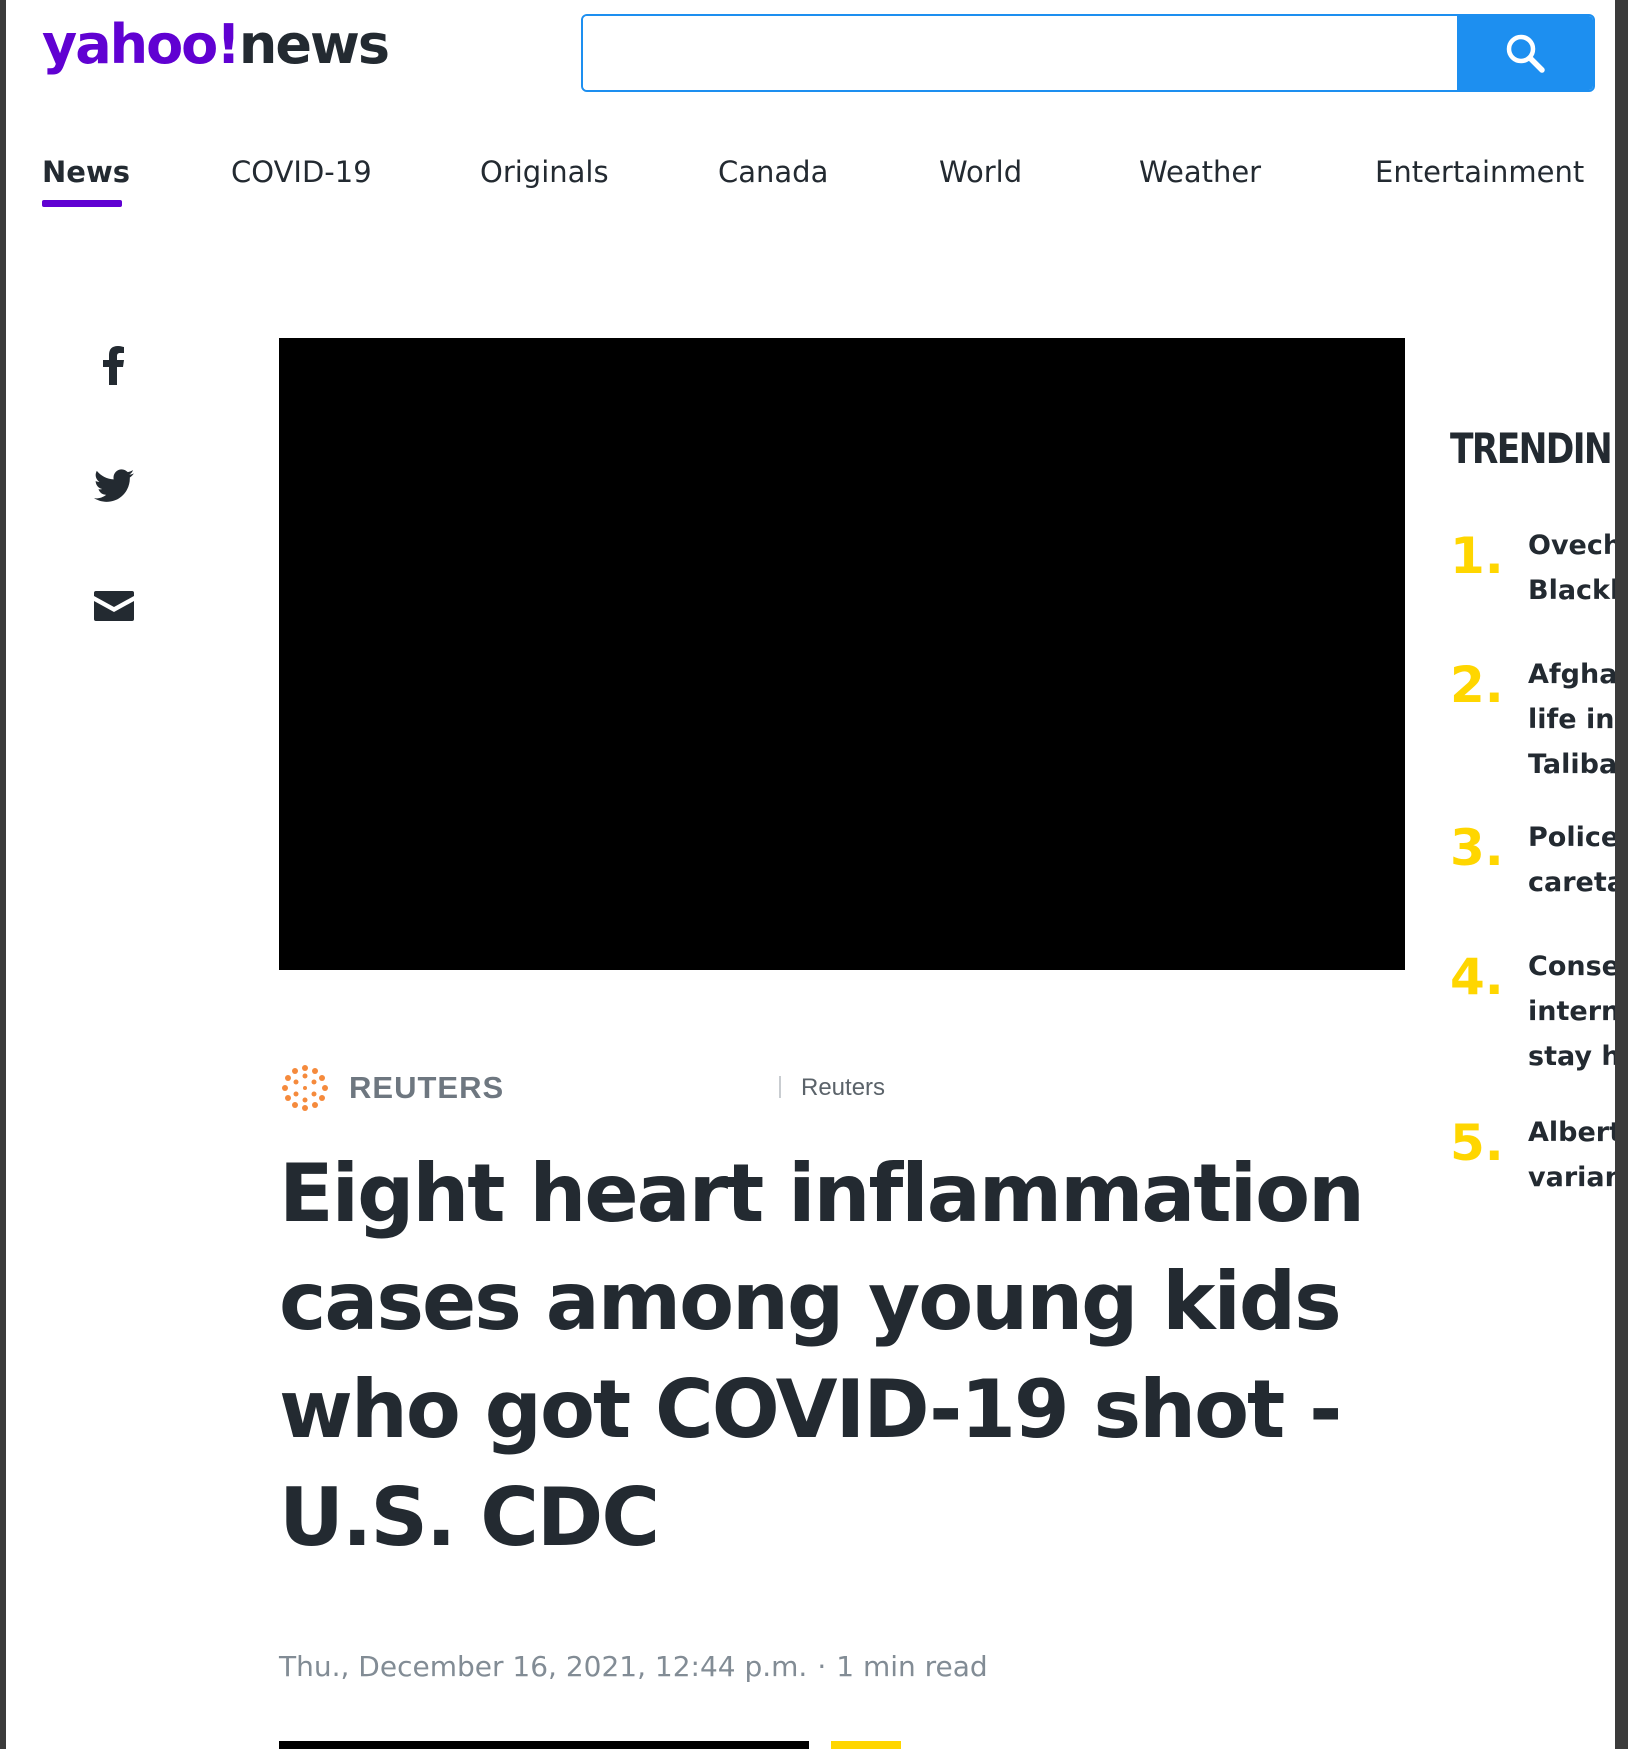  I want to click on trending-line: Conse, so click(1571, 966).